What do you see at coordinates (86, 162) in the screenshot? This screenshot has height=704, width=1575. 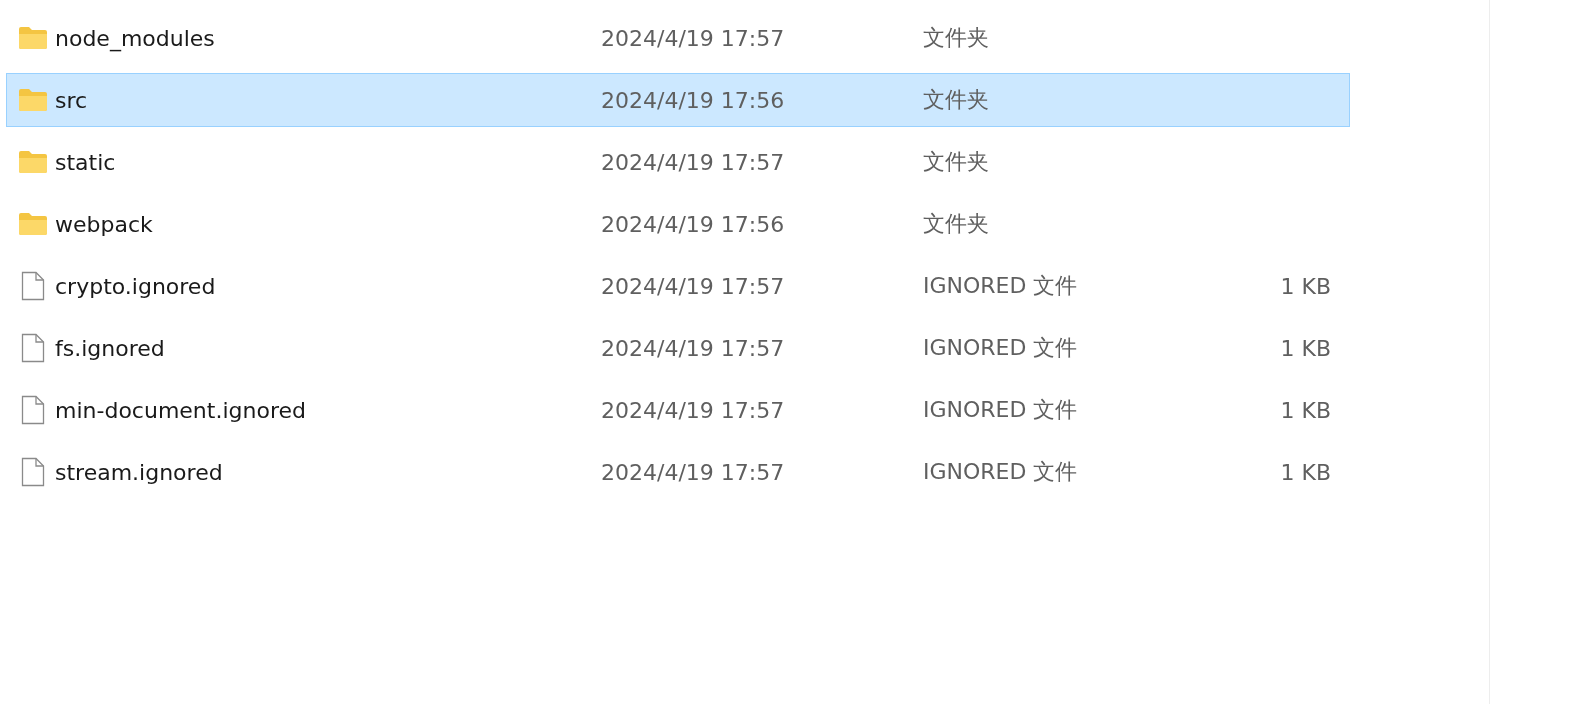 I see `file-name: static` at bounding box center [86, 162].